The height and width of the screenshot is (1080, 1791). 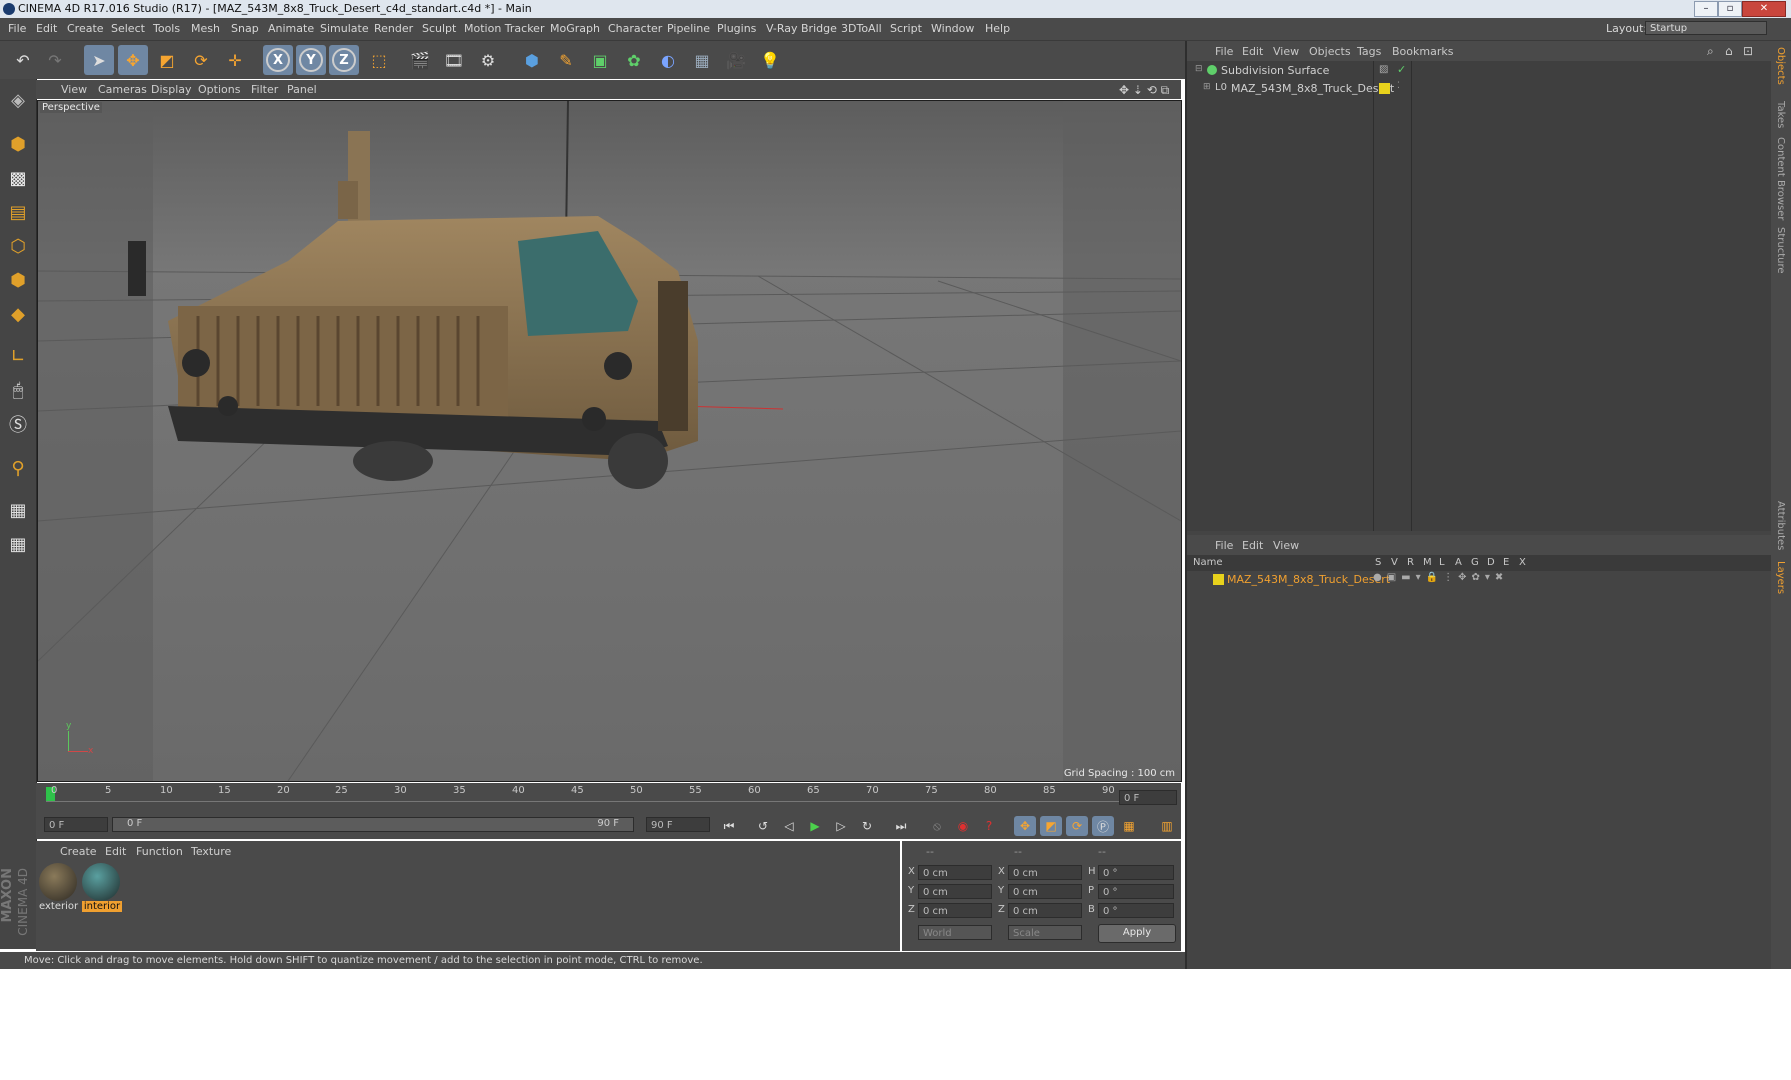 I want to click on viewport-menu-display: Display, so click(x=171, y=89).